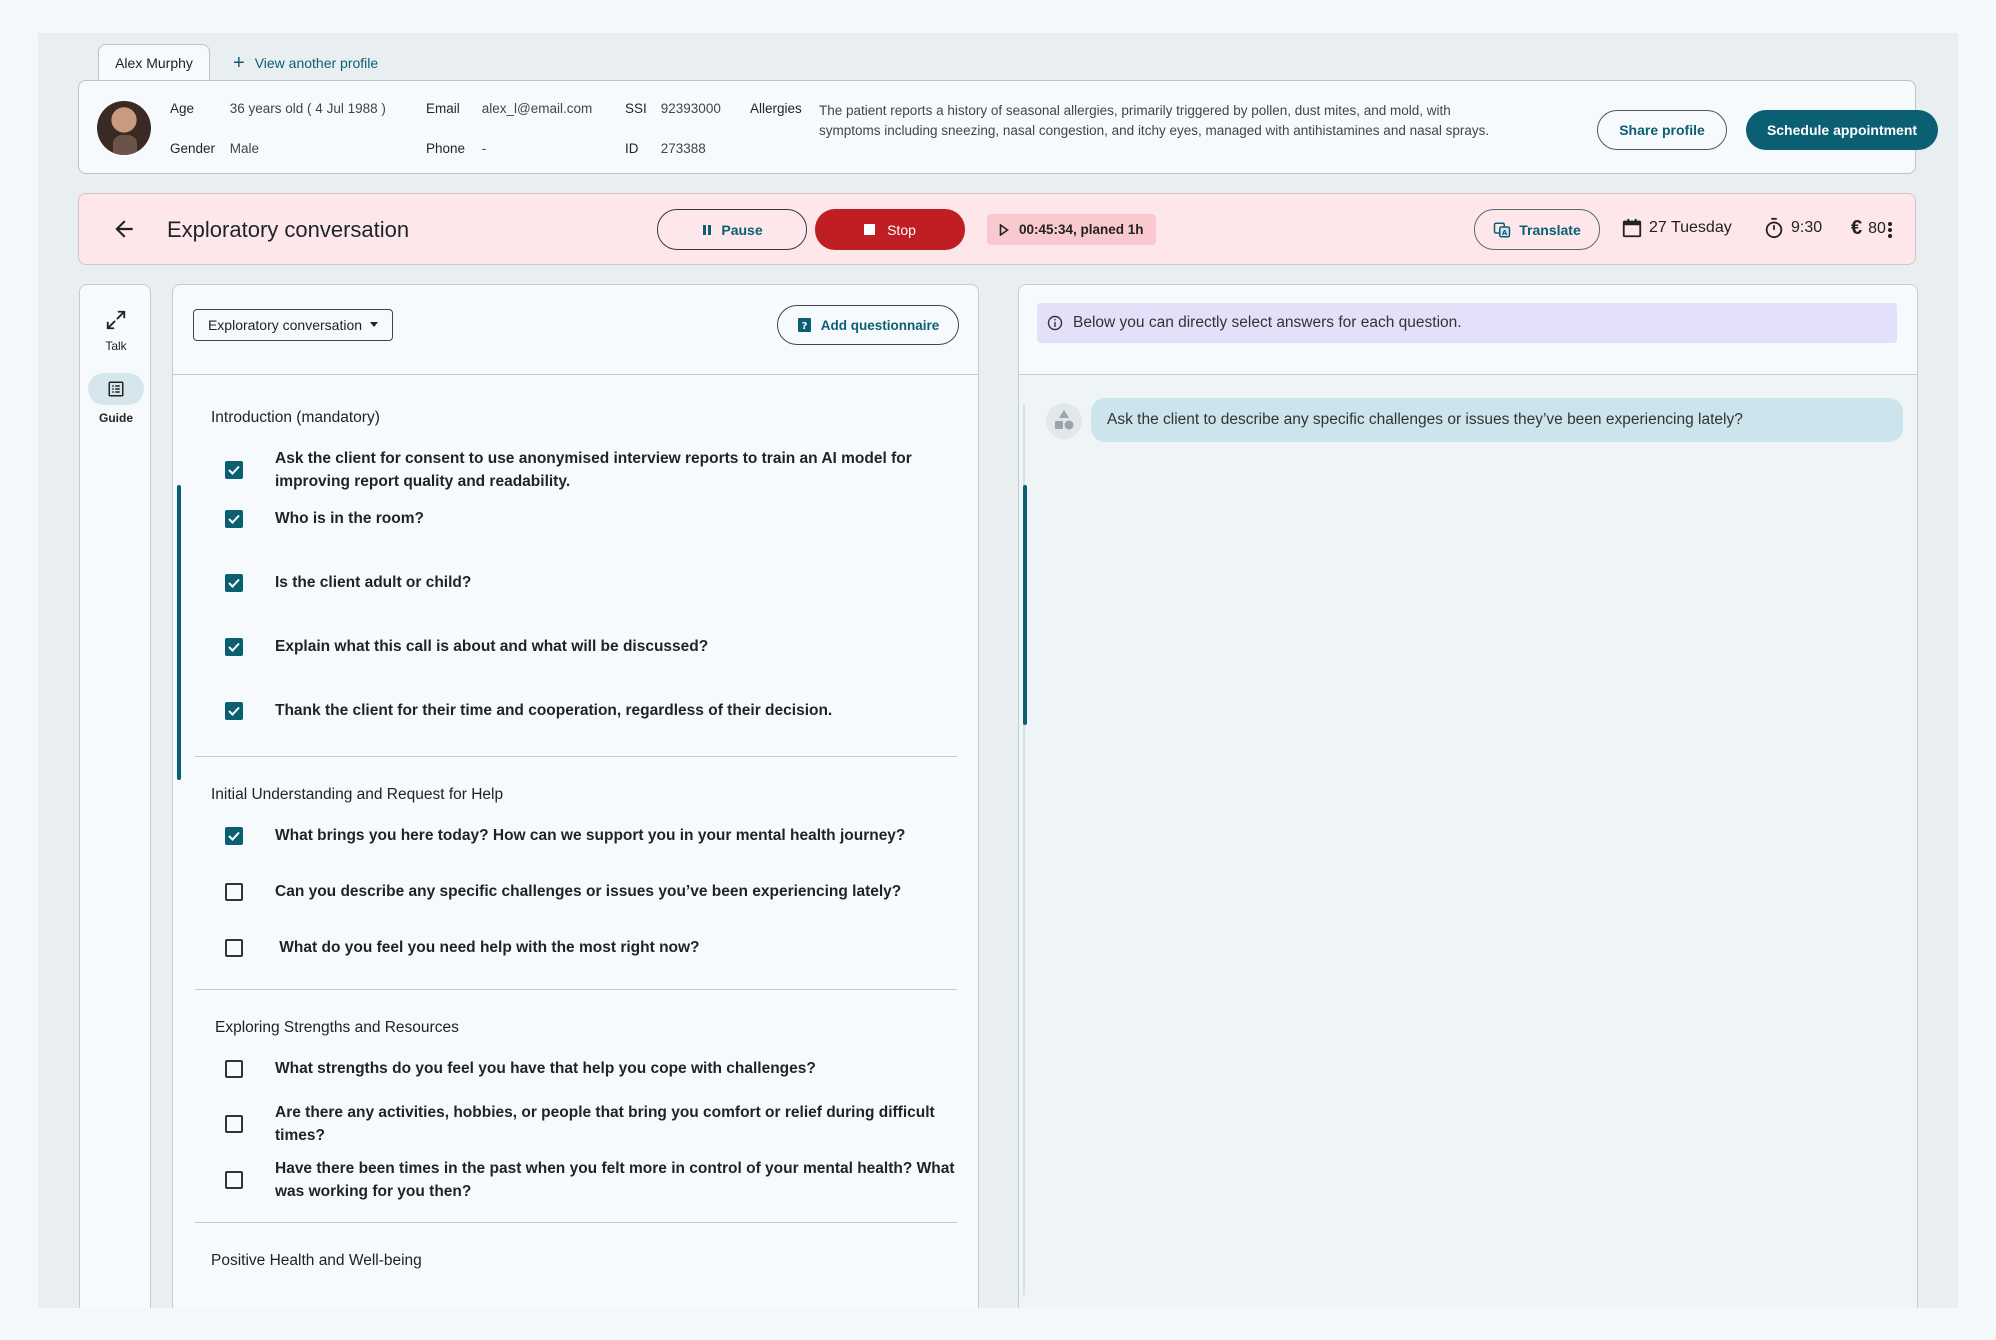 The image size is (1996, 1340). I want to click on plus-icon: +, so click(239, 63).